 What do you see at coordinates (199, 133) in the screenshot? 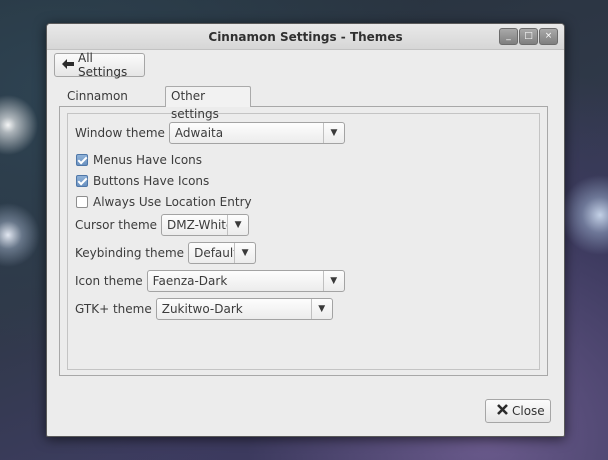
I see `window-theme-value: Adwaita` at bounding box center [199, 133].